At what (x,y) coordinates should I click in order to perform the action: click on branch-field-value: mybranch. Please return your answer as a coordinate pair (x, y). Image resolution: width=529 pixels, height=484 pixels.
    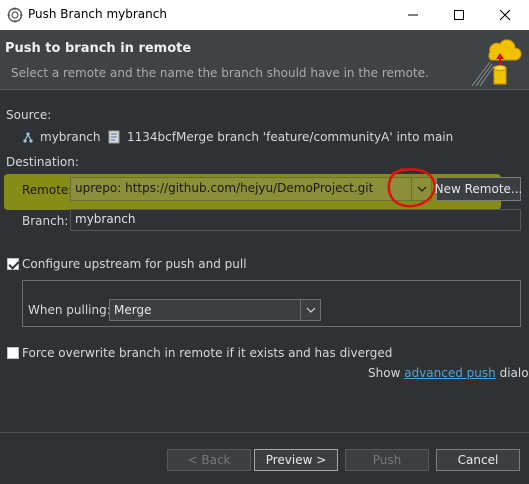
    Looking at the image, I should click on (105, 219).